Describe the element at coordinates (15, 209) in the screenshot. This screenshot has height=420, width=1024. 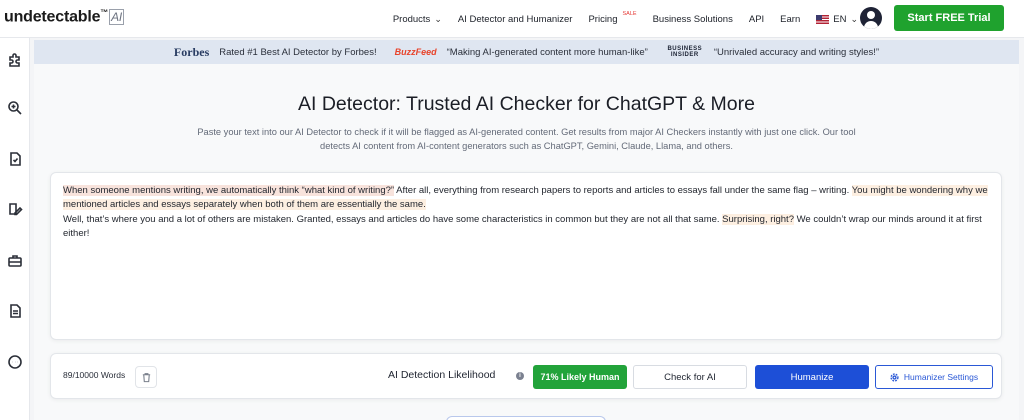
I see `edit-document-icon` at that location.